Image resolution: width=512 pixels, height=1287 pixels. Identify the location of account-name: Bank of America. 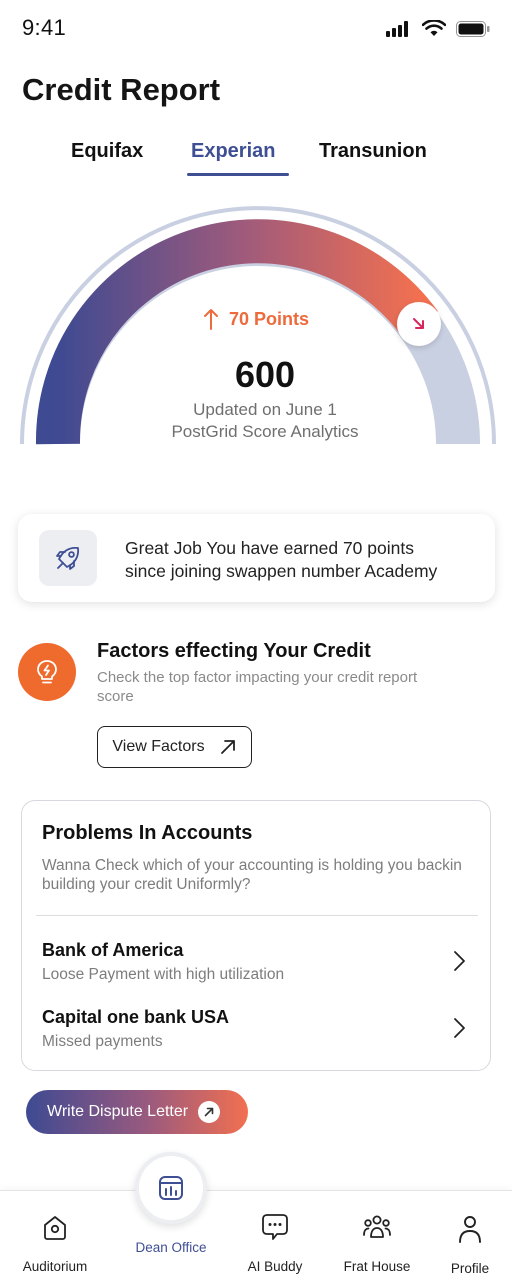
(113, 950).